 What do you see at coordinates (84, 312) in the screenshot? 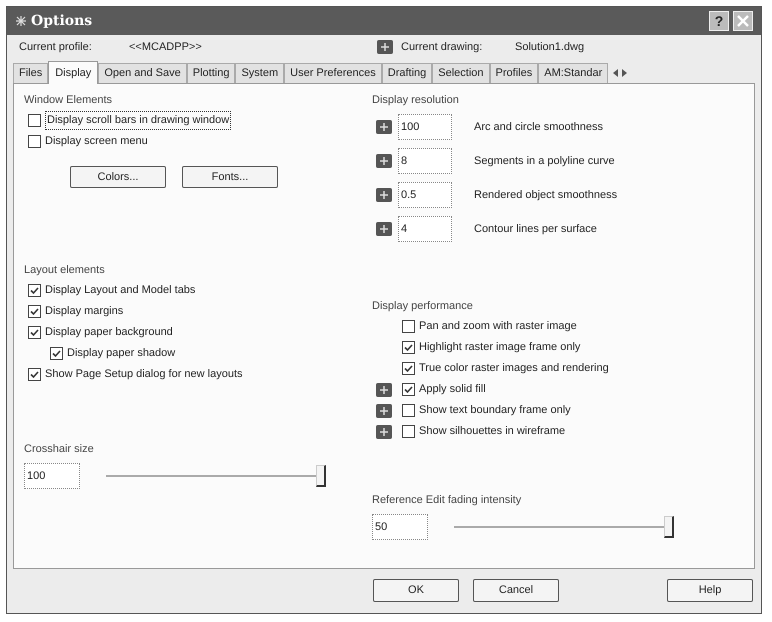
I see `checkbox-label: Display margins` at bounding box center [84, 312].